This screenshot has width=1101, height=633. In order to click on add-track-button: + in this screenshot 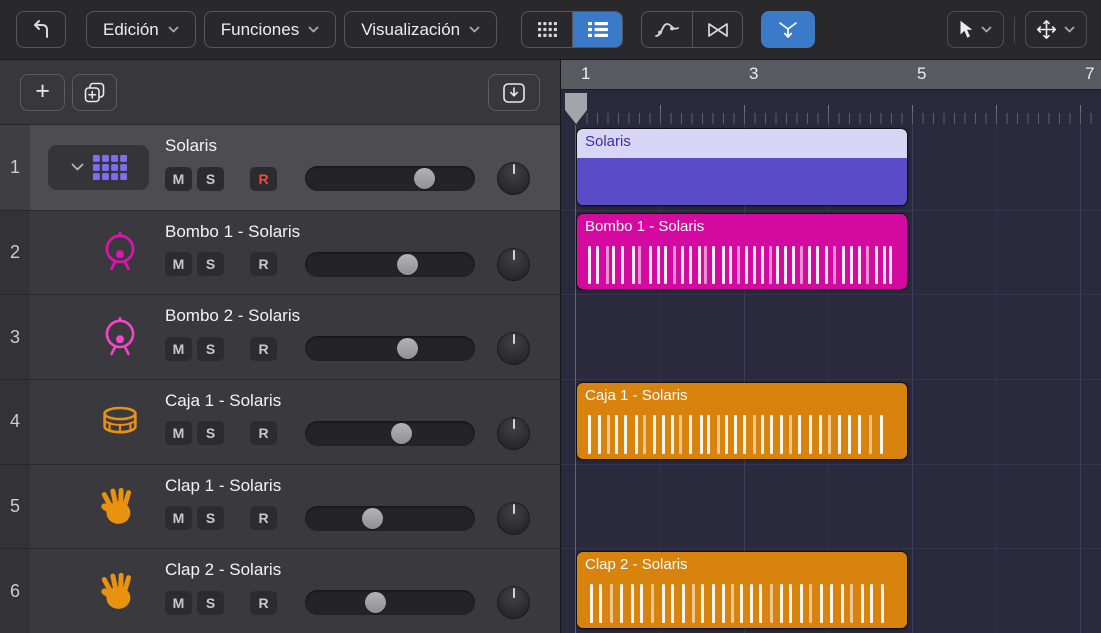, I will do `click(42, 92)`.